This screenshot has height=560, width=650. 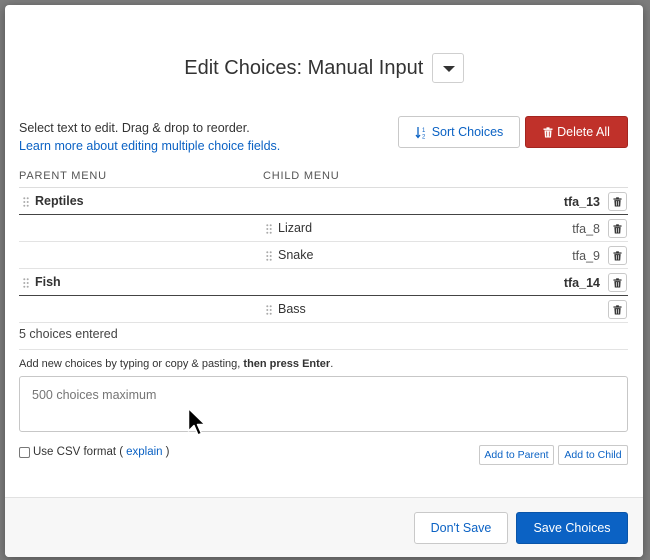 What do you see at coordinates (324, 527) in the screenshot?
I see `dialog-footer: Don't Save Save Choices` at bounding box center [324, 527].